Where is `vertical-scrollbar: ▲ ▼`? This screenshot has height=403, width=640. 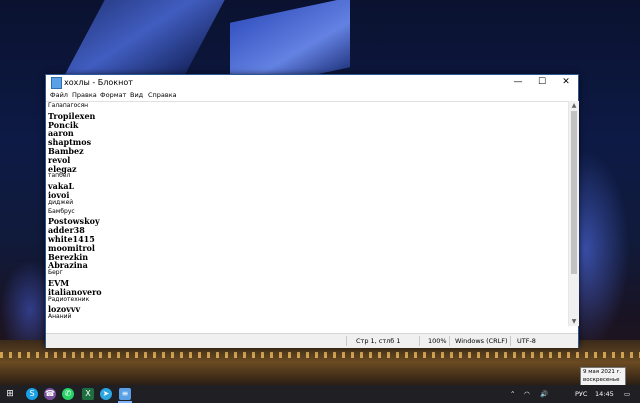 vertical-scrollbar: ▲ ▼ is located at coordinates (573, 213).